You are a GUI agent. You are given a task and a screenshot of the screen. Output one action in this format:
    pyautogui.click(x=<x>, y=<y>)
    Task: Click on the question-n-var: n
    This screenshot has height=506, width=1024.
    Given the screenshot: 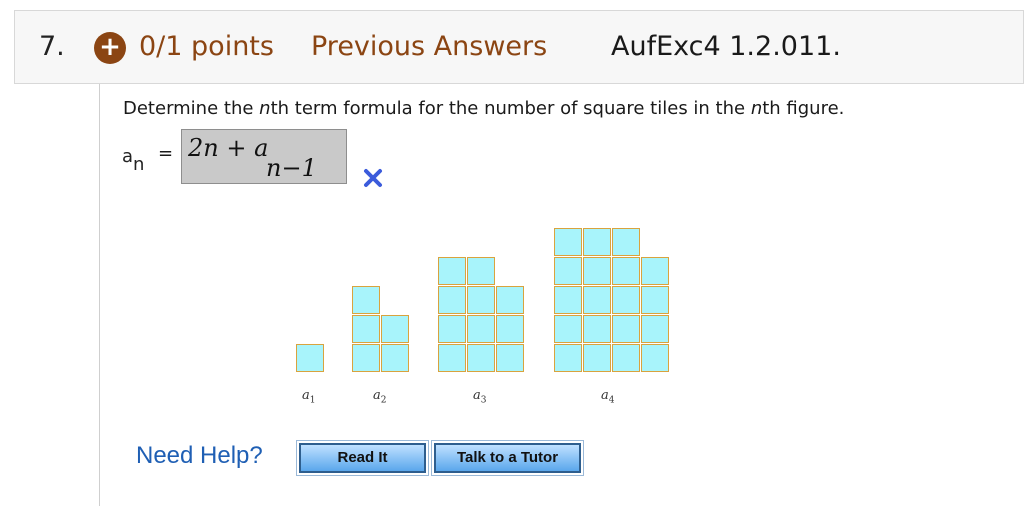 What is the action you would take?
    pyautogui.click(x=265, y=108)
    